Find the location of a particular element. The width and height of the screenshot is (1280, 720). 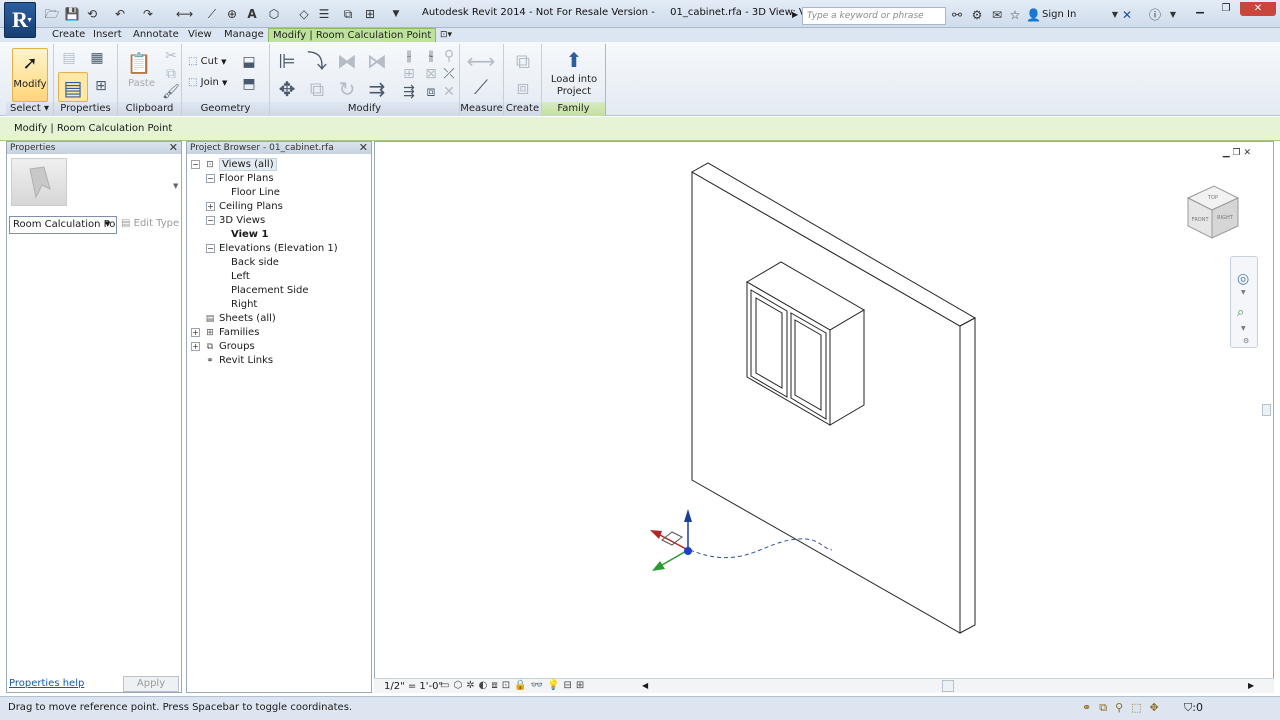

tree-item: − ⊡ Views (all) is located at coordinates (280, 165).